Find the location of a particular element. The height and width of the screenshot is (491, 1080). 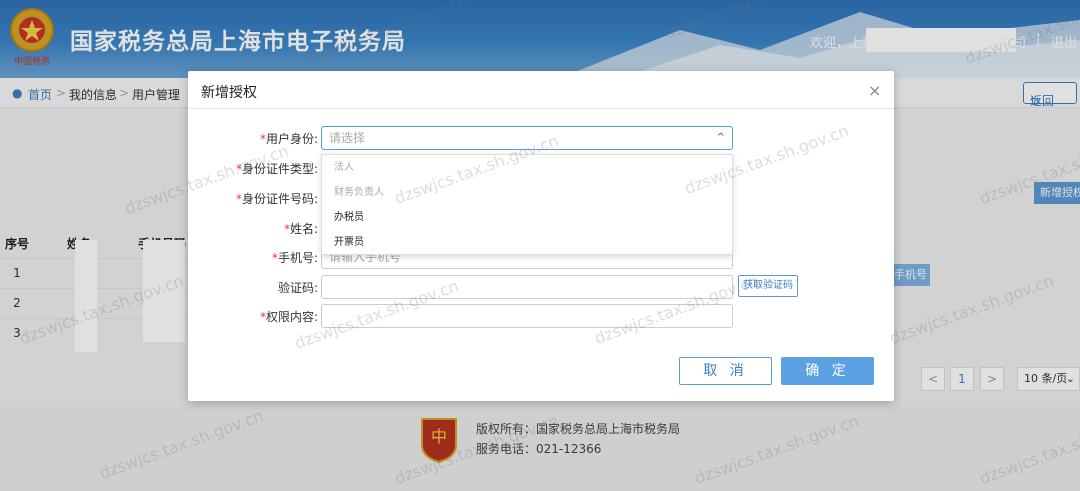

label-code: 验证码: is located at coordinates (253, 287).